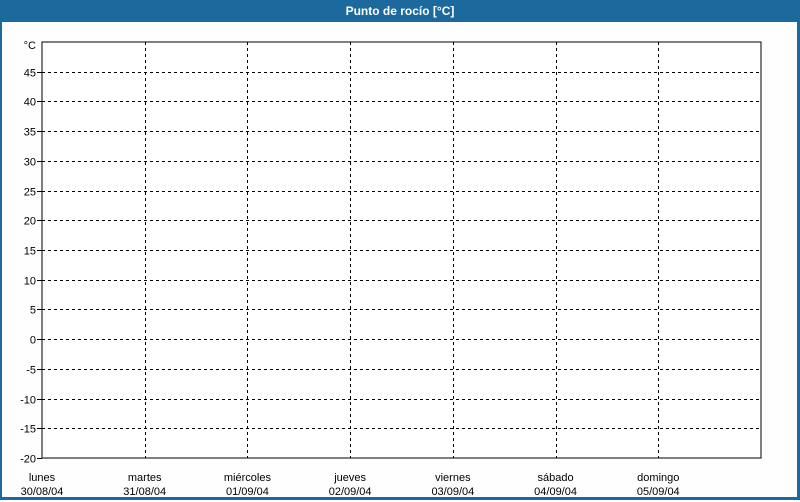 The width and height of the screenshot is (800, 502). Describe the element at coordinates (658, 478) in the screenshot. I see `x-axis-day-label: domingo` at that location.